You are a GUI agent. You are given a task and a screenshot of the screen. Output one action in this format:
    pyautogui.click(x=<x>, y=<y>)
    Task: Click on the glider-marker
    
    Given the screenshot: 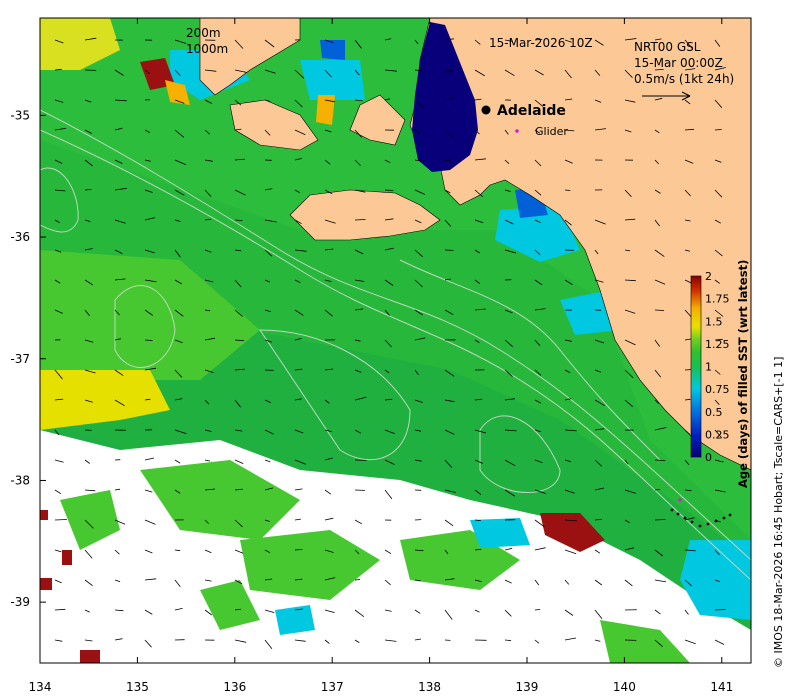 What is the action you would take?
    pyautogui.click(x=680, y=500)
    